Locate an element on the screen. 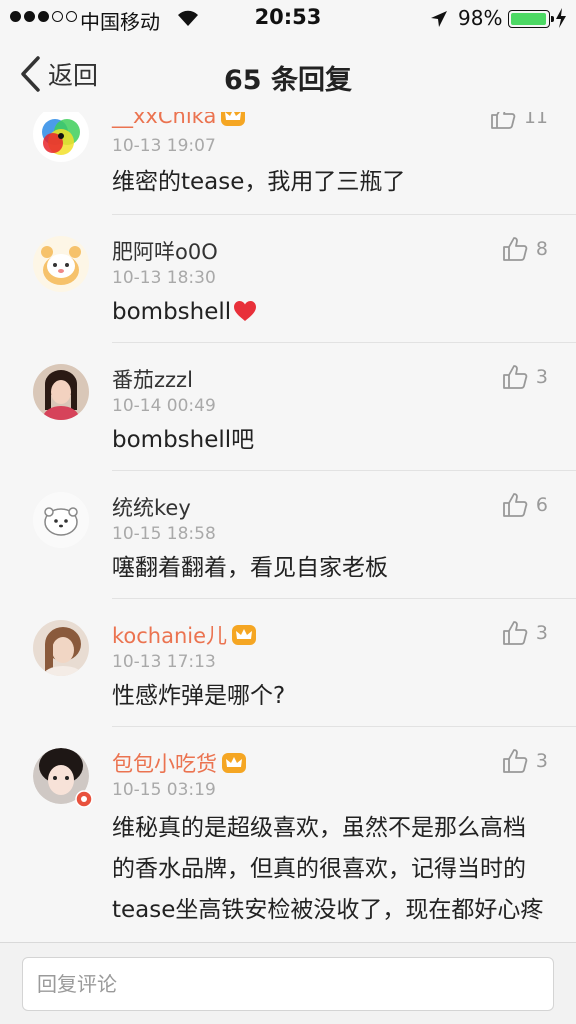 The width and height of the screenshot is (576, 1024). like-button: 6 is located at coordinates (525, 505).